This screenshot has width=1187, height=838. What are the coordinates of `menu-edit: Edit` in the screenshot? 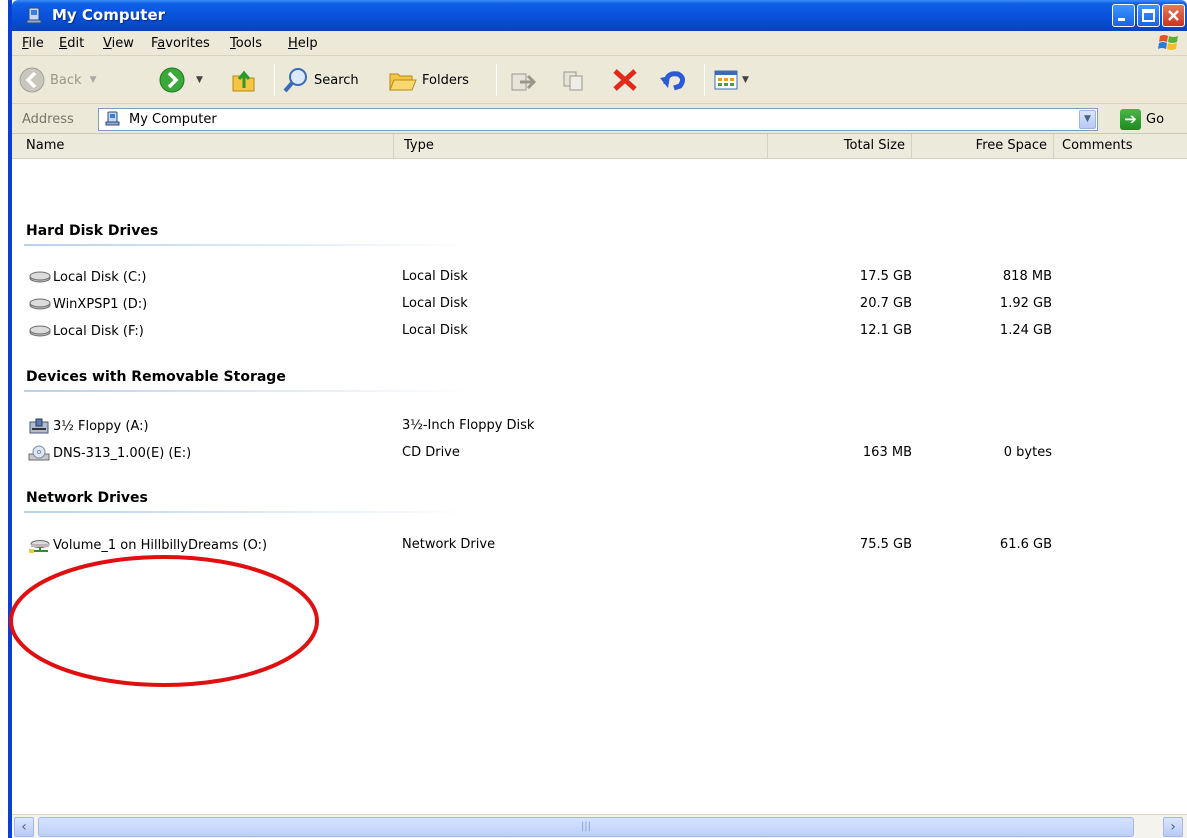 It's located at (71, 43).